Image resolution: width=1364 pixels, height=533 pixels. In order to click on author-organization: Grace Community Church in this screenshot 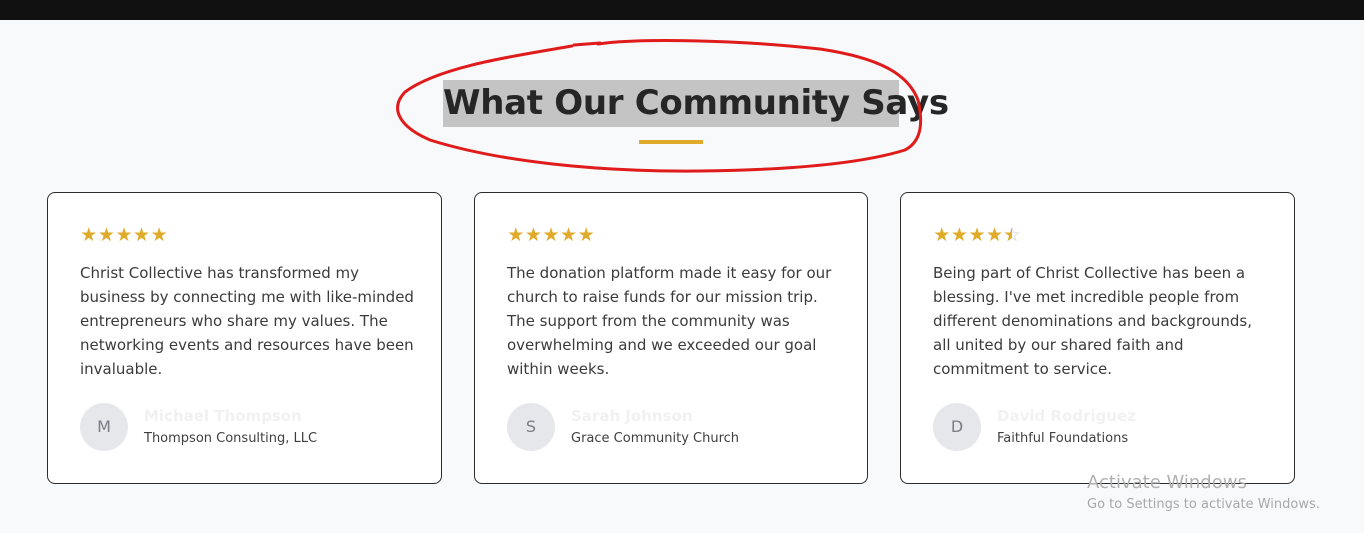, I will do `click(655, 438)`.